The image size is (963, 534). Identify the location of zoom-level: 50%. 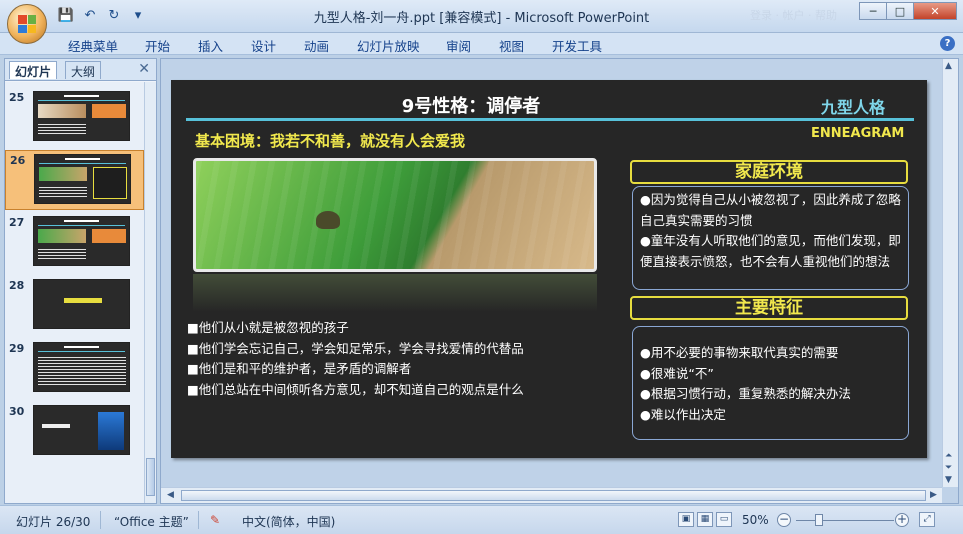
(755, 520).